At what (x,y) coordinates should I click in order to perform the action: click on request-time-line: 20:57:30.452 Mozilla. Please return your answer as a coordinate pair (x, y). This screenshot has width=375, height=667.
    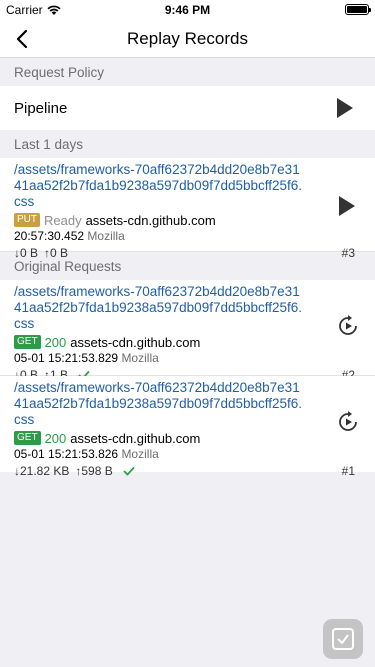
    Looking at the image, I should click on (187, 236).